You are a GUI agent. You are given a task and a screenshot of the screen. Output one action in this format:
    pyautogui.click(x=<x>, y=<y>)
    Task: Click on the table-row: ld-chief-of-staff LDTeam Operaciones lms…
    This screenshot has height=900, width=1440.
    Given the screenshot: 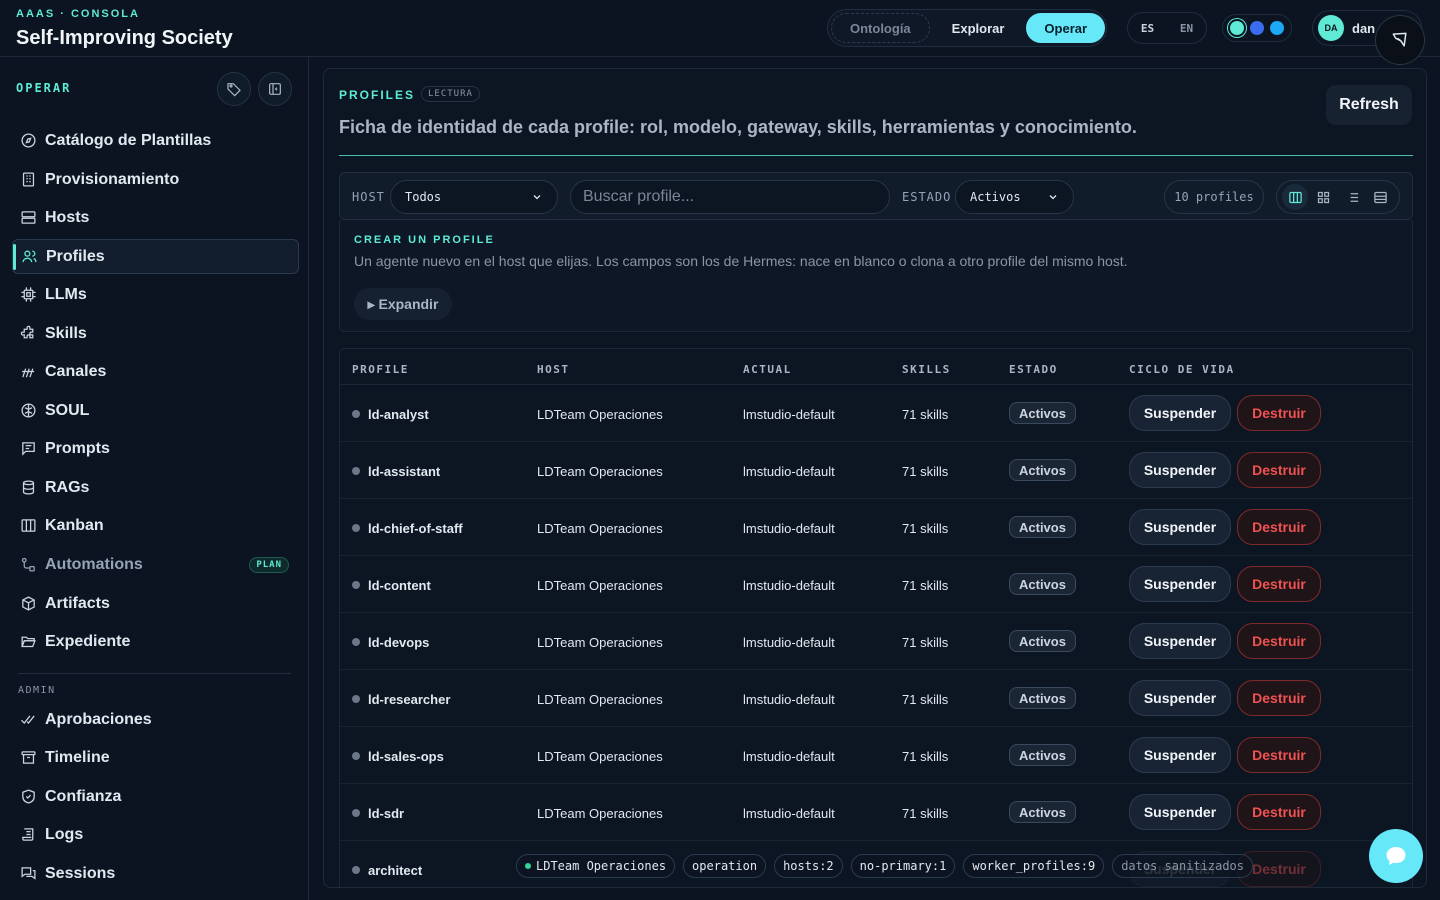 What is the action you would take?
    pyautogui.click(x=876, y=527)
    